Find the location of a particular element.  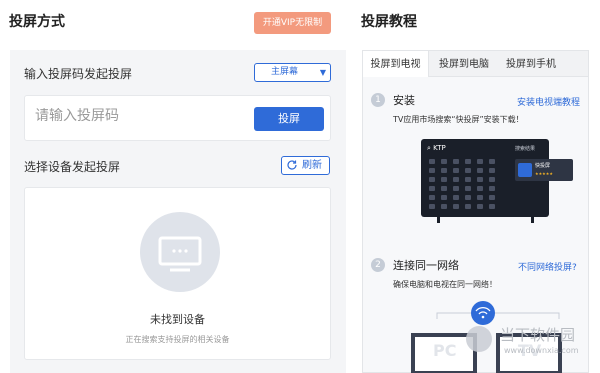

screen-select-value: 主屏幕 is located at coordinates (285, 72).